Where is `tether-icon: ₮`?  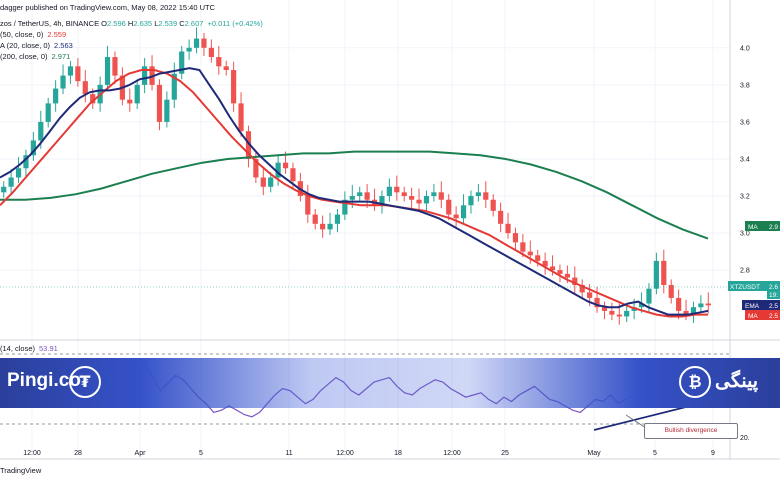
tether-icon: ₮ is located at coordinates (85, 382).